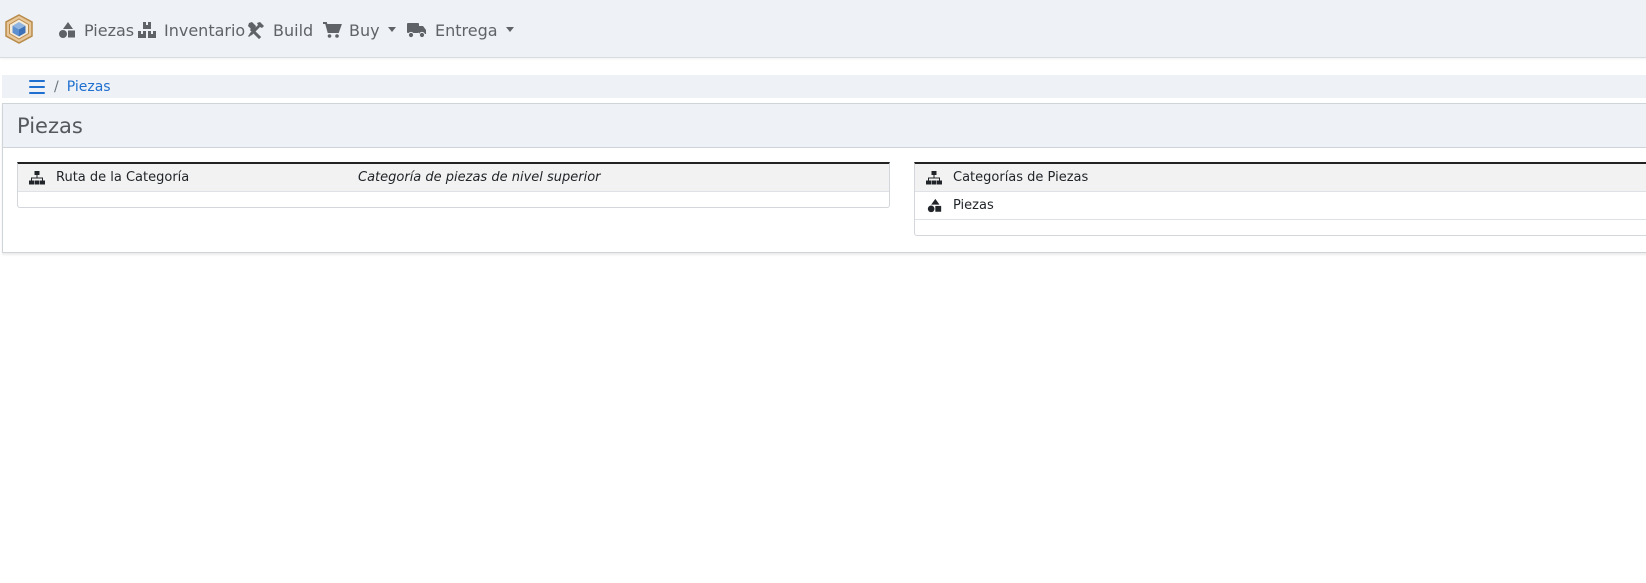 This screenshot has width=1646, height=583. What do you see at coordinates (1280, 206) in the screenshot?
I see `table-row: Piezas` at bounding box center [1280, 206].